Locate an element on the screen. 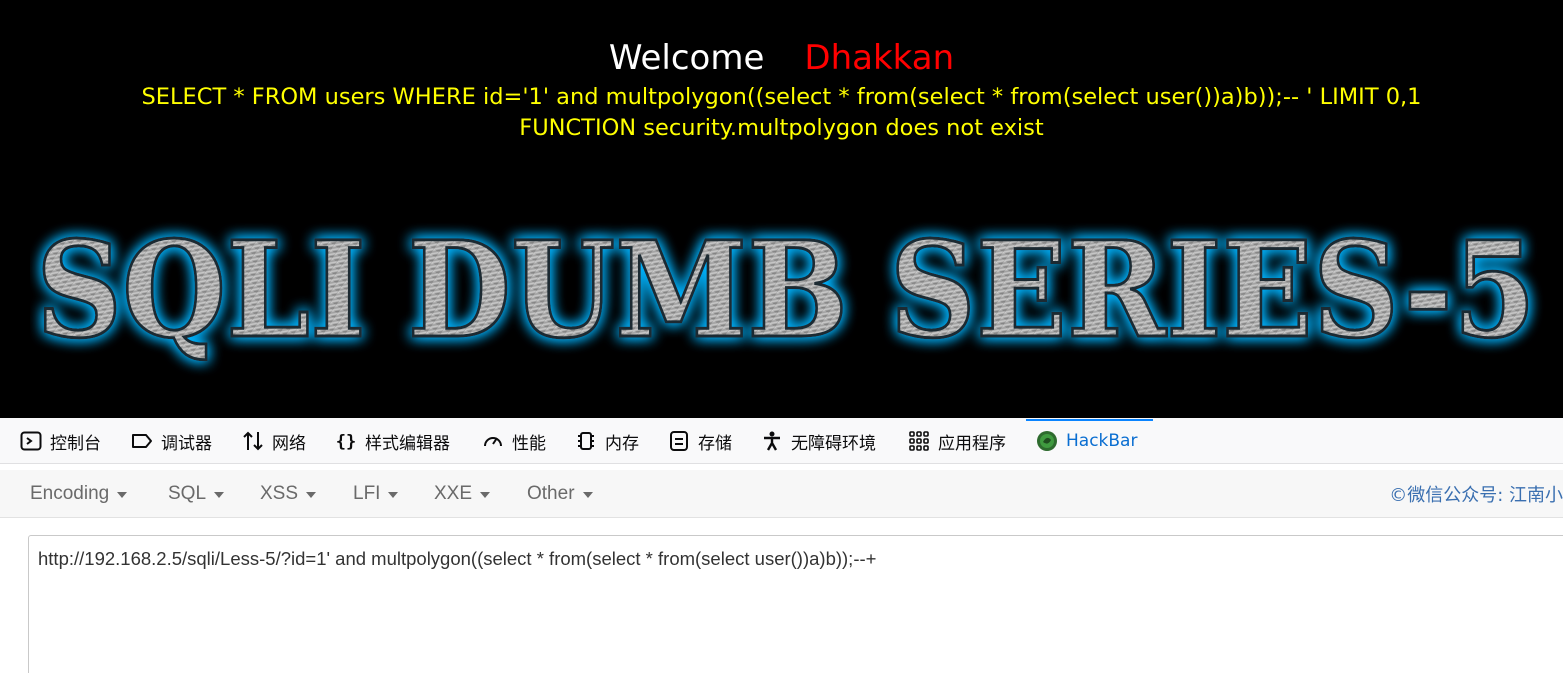 This screenshot has width=1563, height=673. encoding-menu: Encoding is located at coordinates (79, 494).